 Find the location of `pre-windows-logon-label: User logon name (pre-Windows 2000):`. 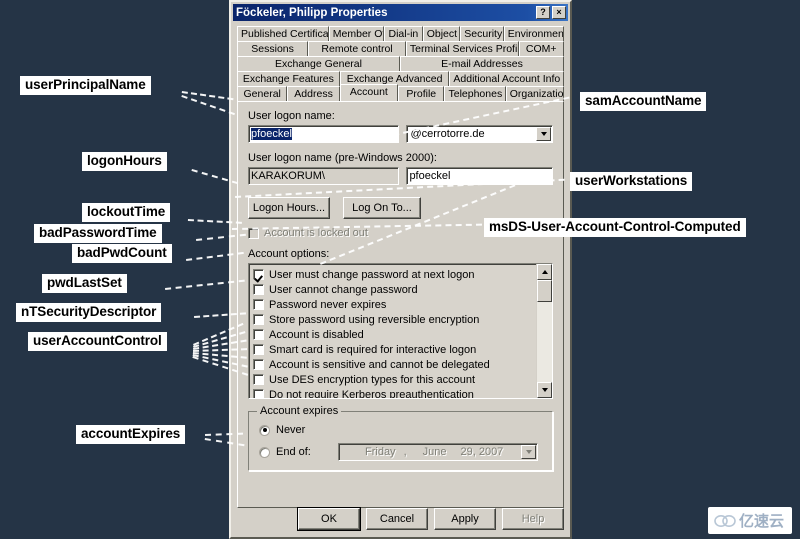

pre-windows-logon-label: User logon name (pre-Windows 2000): is located at coordinates (342, 158).